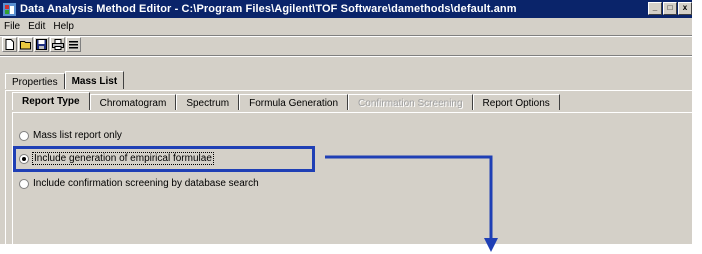 The image size is (702, 254). Describe the element at coordinates (51, 101) in the screenshot. I see `tab-report-type: Report Type` at that location.